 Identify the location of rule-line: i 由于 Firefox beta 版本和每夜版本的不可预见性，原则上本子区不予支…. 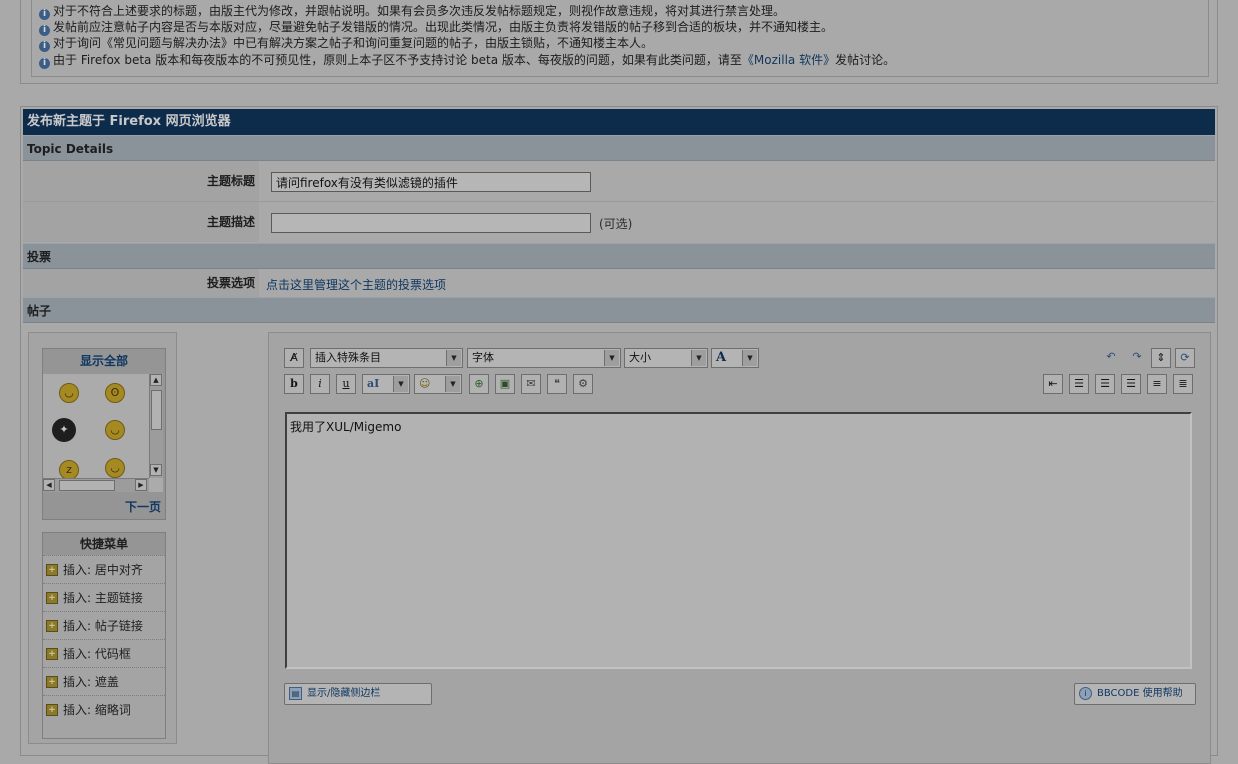
(467, 60).